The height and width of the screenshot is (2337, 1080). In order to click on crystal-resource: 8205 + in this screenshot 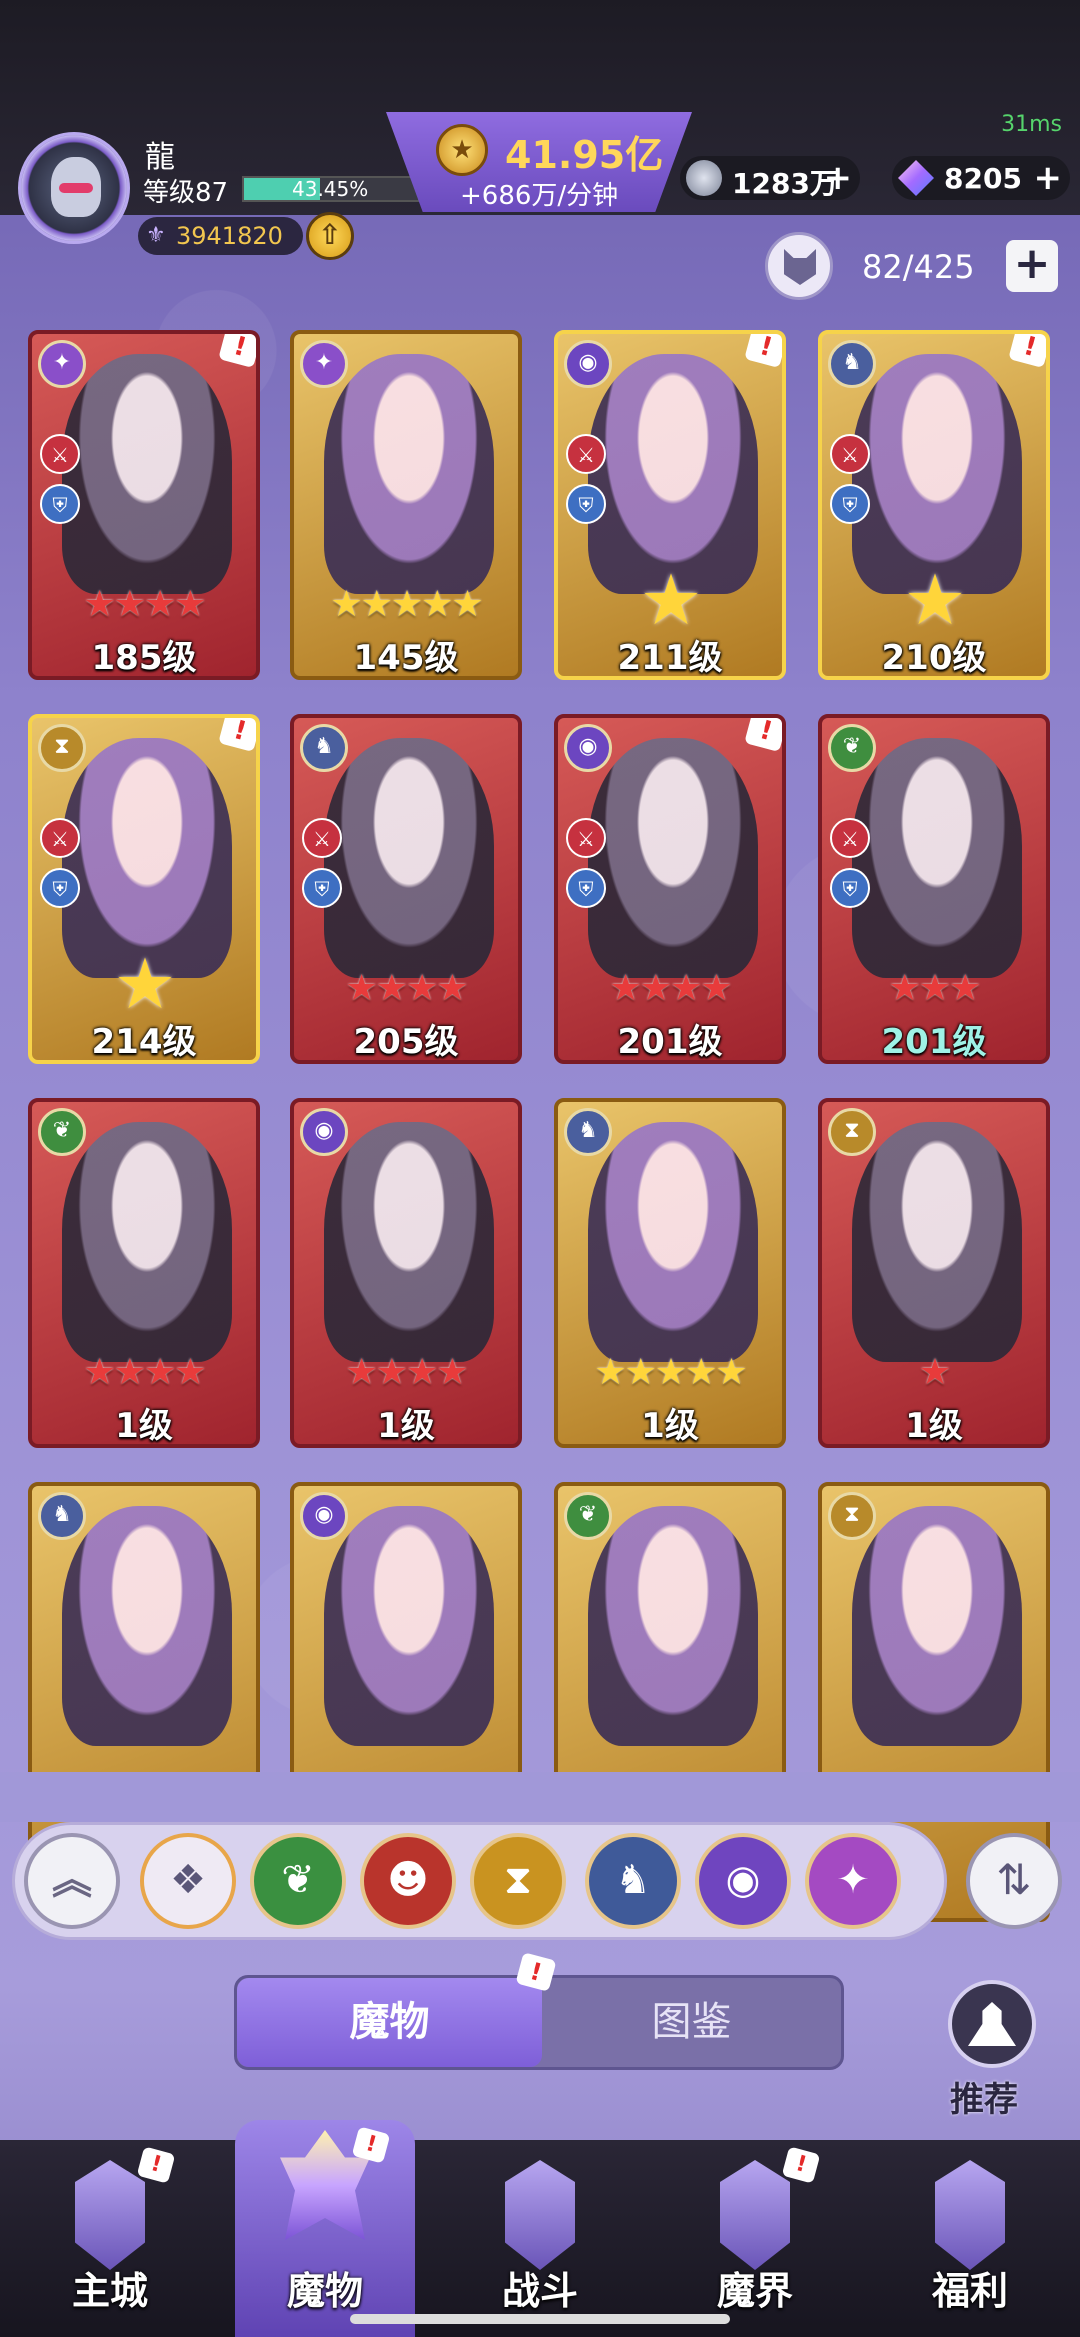, I will do `click(981, 178)`.